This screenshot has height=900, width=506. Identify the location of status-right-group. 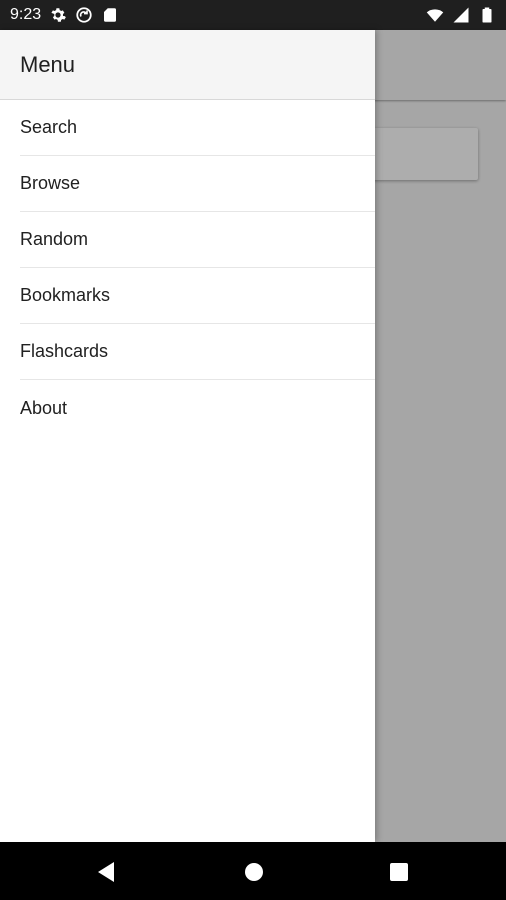
(461, 15).